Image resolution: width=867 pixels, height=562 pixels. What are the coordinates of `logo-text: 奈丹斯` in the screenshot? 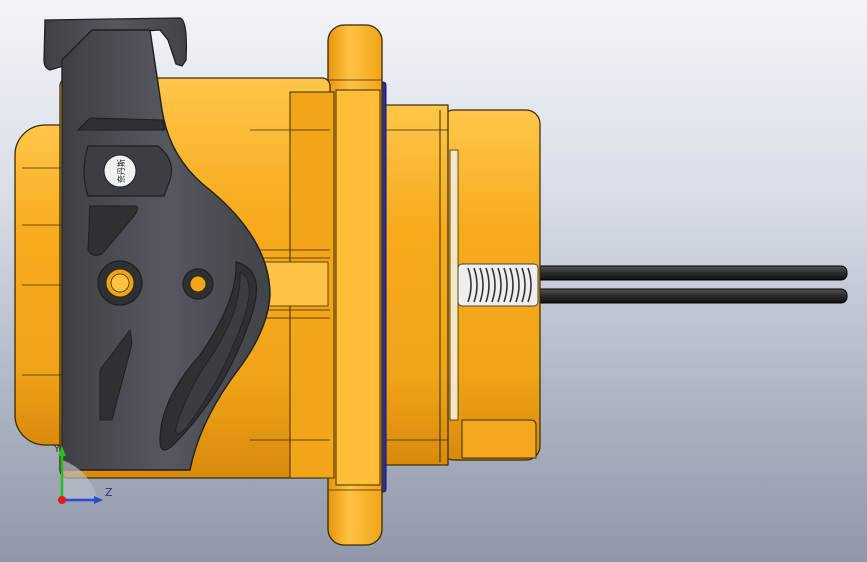 It's located at (121, 171).